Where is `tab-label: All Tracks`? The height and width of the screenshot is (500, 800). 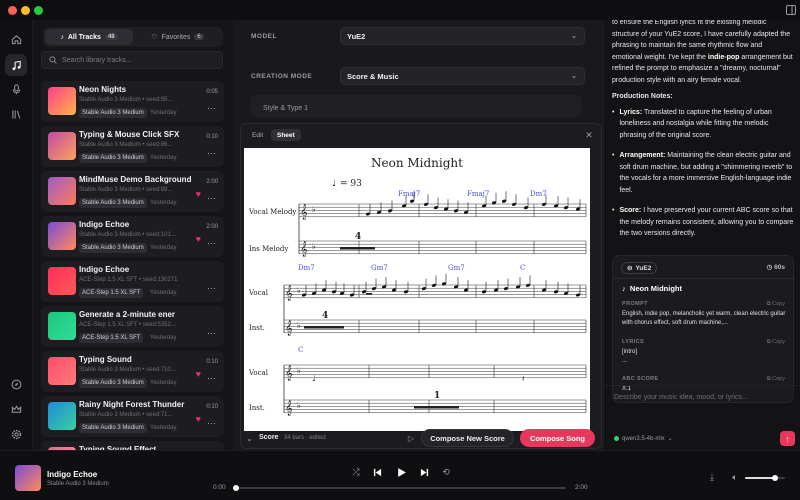 tab-label: All Tracks is located at coordinates (84, 37).